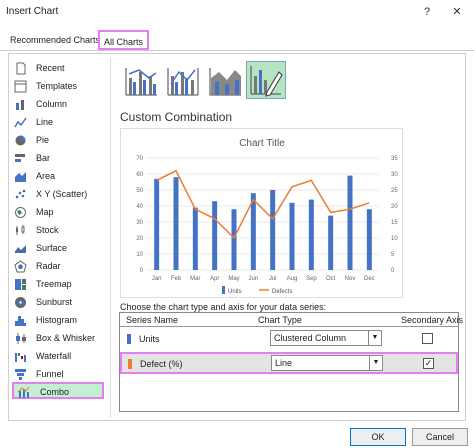 The image size is (474, 448). I want to click on stacked-area-column-icon, so click(225, 82).